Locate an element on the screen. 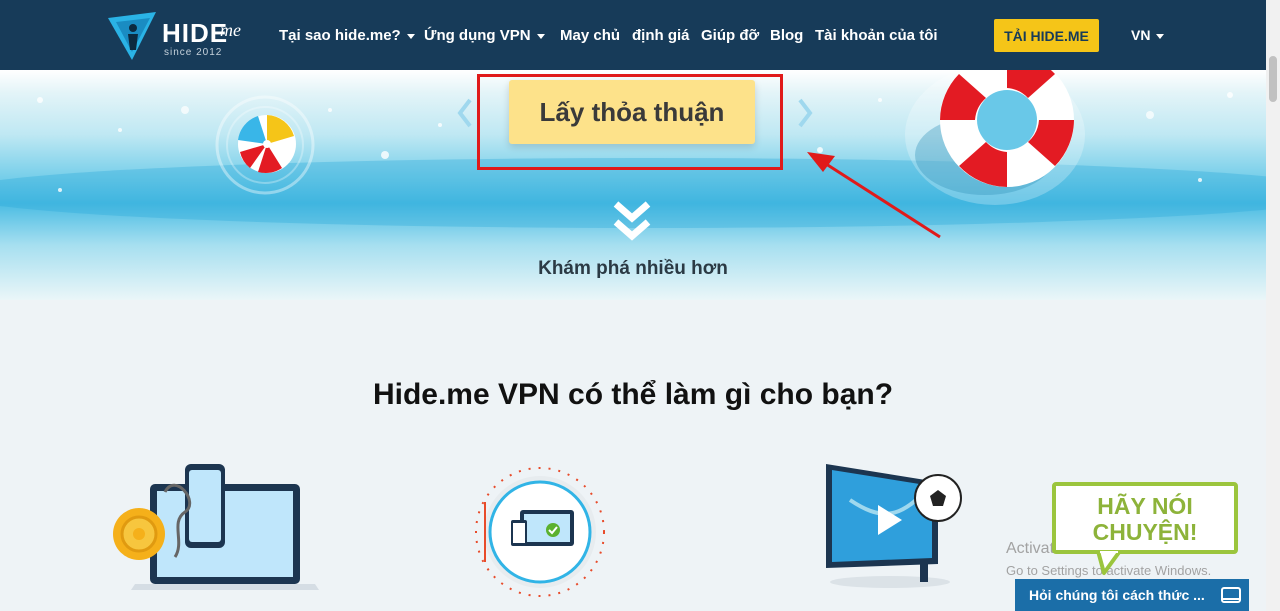 This screenshot has height=611, width=1280. nav-label: Tại sao hide.me? is located at coordinates (340, 35).